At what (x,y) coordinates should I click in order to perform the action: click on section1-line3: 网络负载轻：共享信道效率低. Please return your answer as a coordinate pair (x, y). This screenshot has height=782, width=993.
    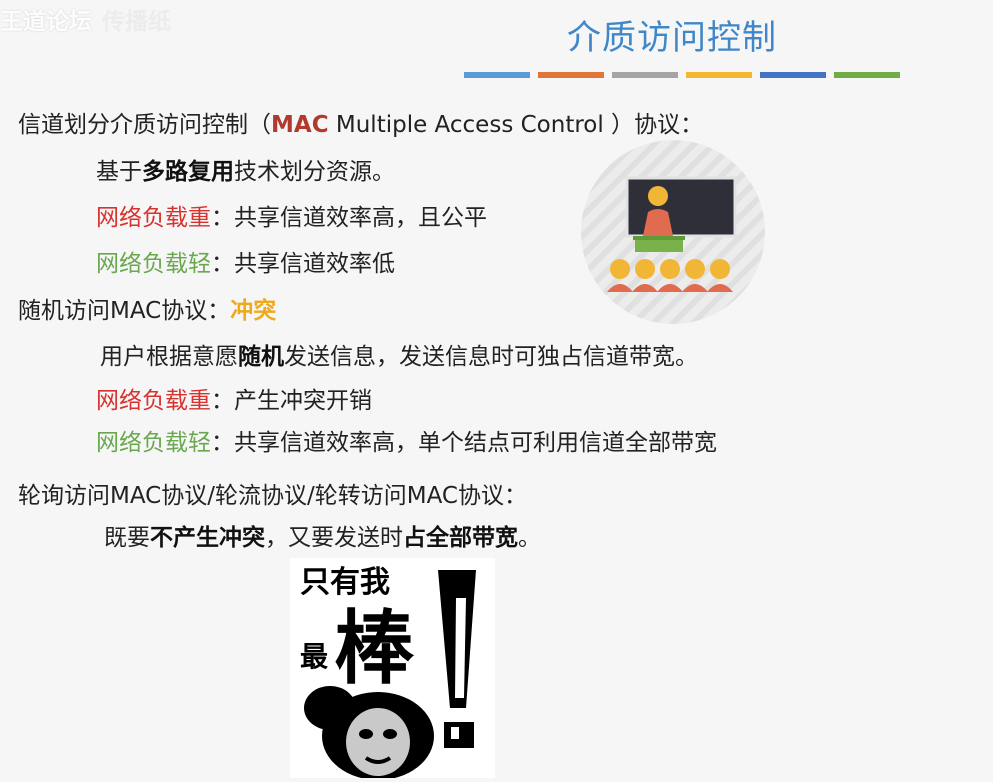
    Looking at the image, I should click on (245, 264).